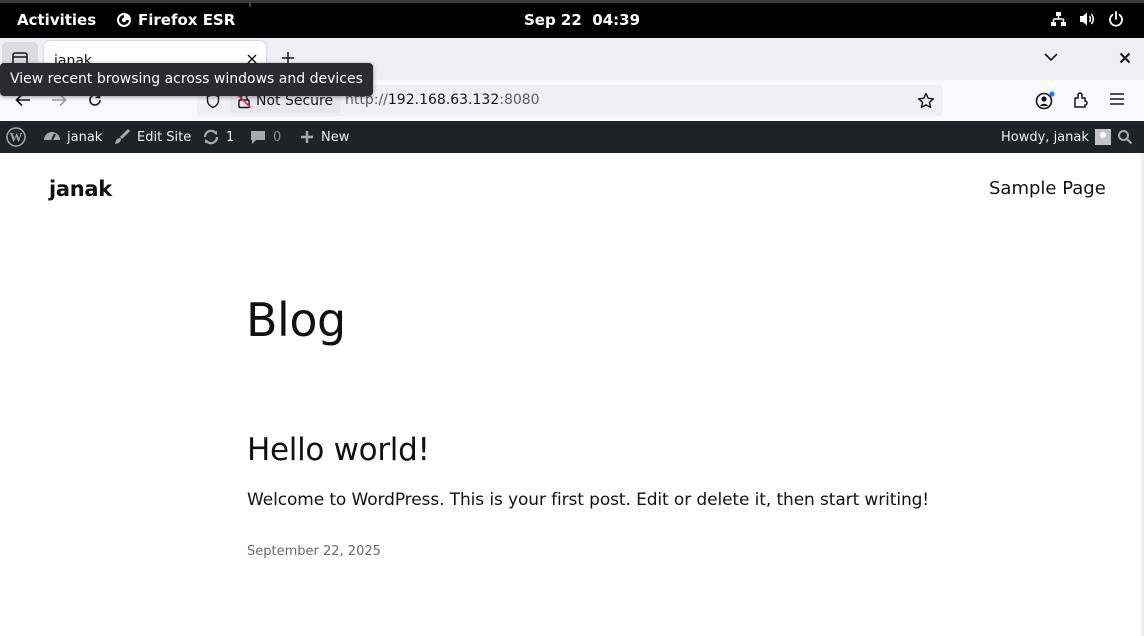 This screenshot has width=1144, height=636. I want to click on network-icon, so click(1058, 19).